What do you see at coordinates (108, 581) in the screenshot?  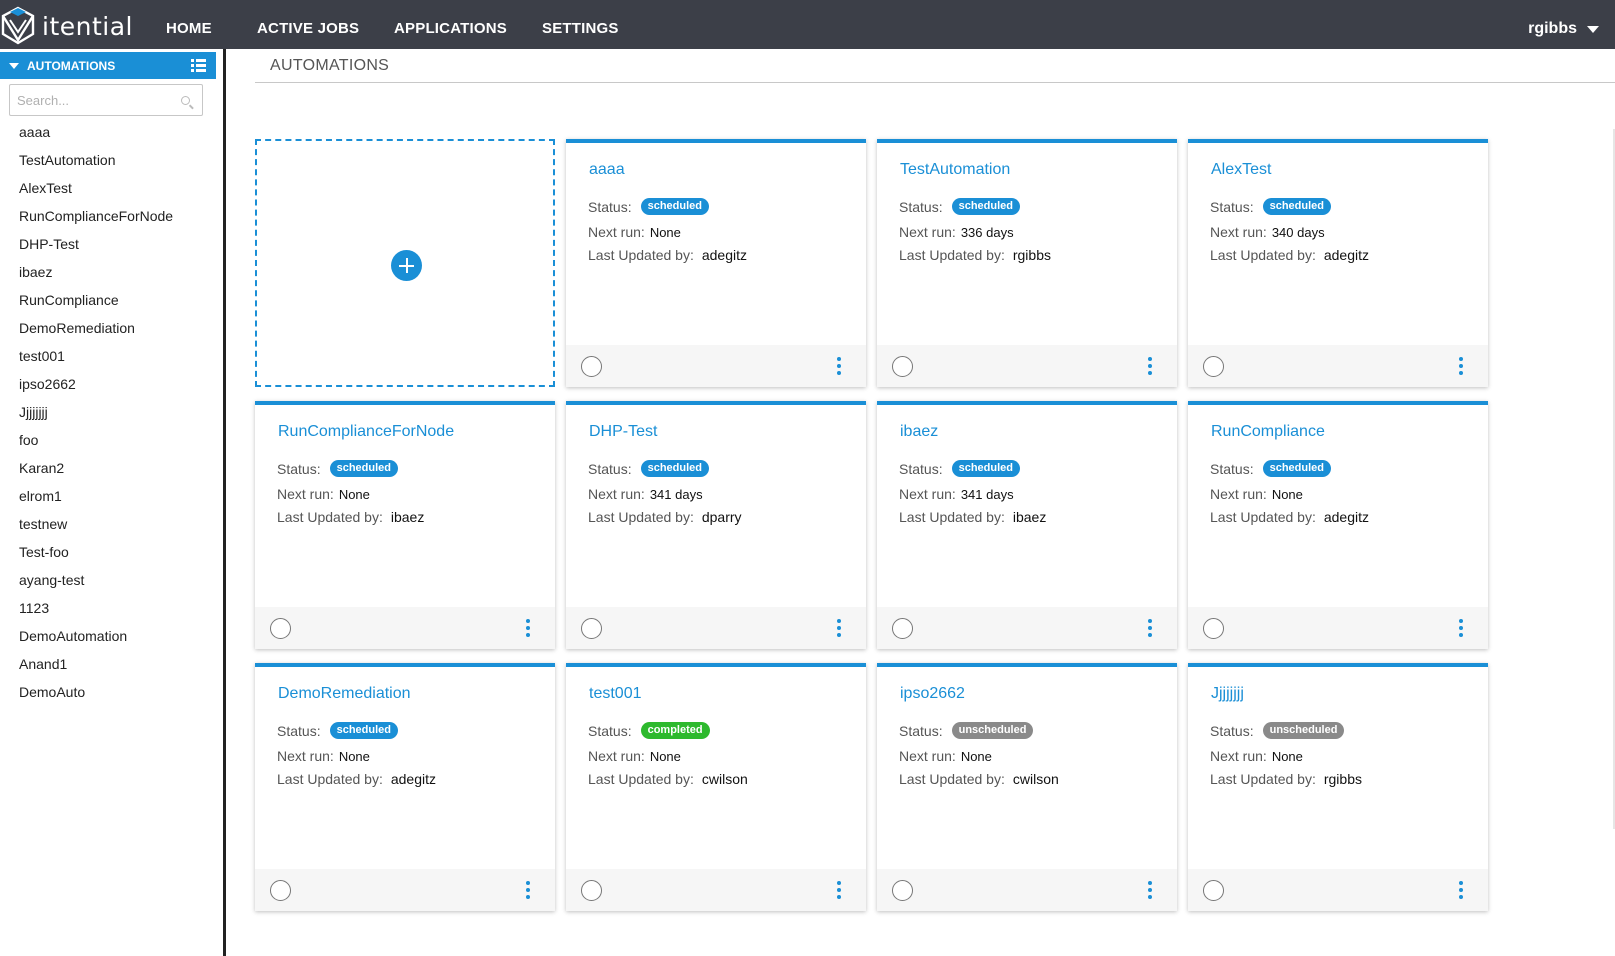 I see `sidebar-item: ayang-test` at bounding box center [108, 581].